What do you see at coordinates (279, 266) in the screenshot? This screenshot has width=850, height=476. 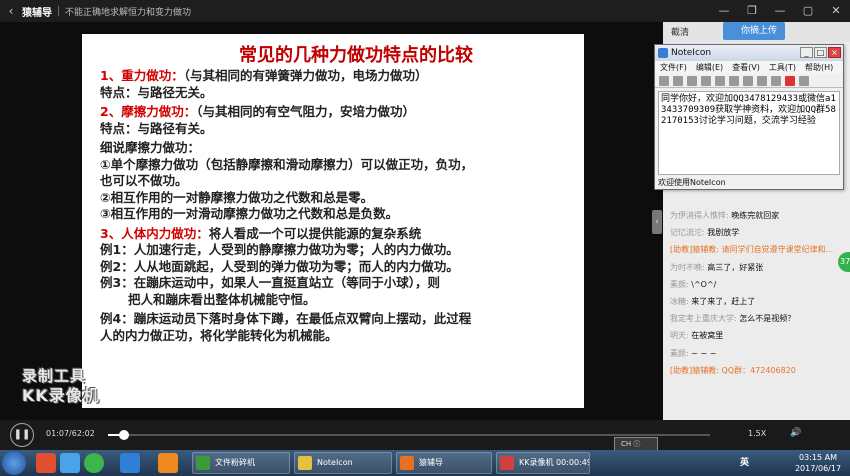 I see `slide-line-text: 例2：人从地面跳起，人受到的弹力做功为零；而人的内力做功。` at bounding box center [279, 266].